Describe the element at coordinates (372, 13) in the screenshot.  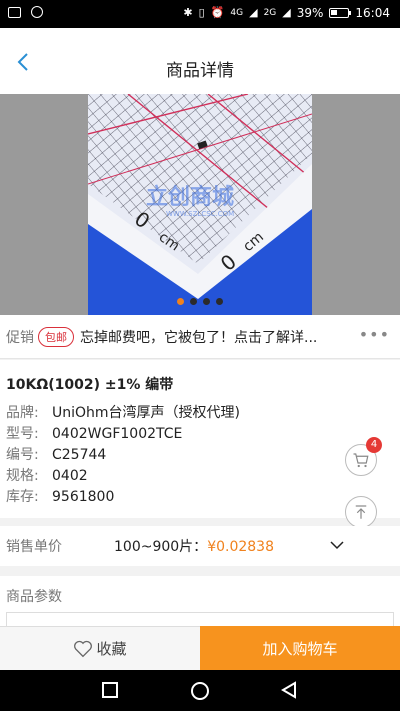
I see `clock: 16:04` at that location.